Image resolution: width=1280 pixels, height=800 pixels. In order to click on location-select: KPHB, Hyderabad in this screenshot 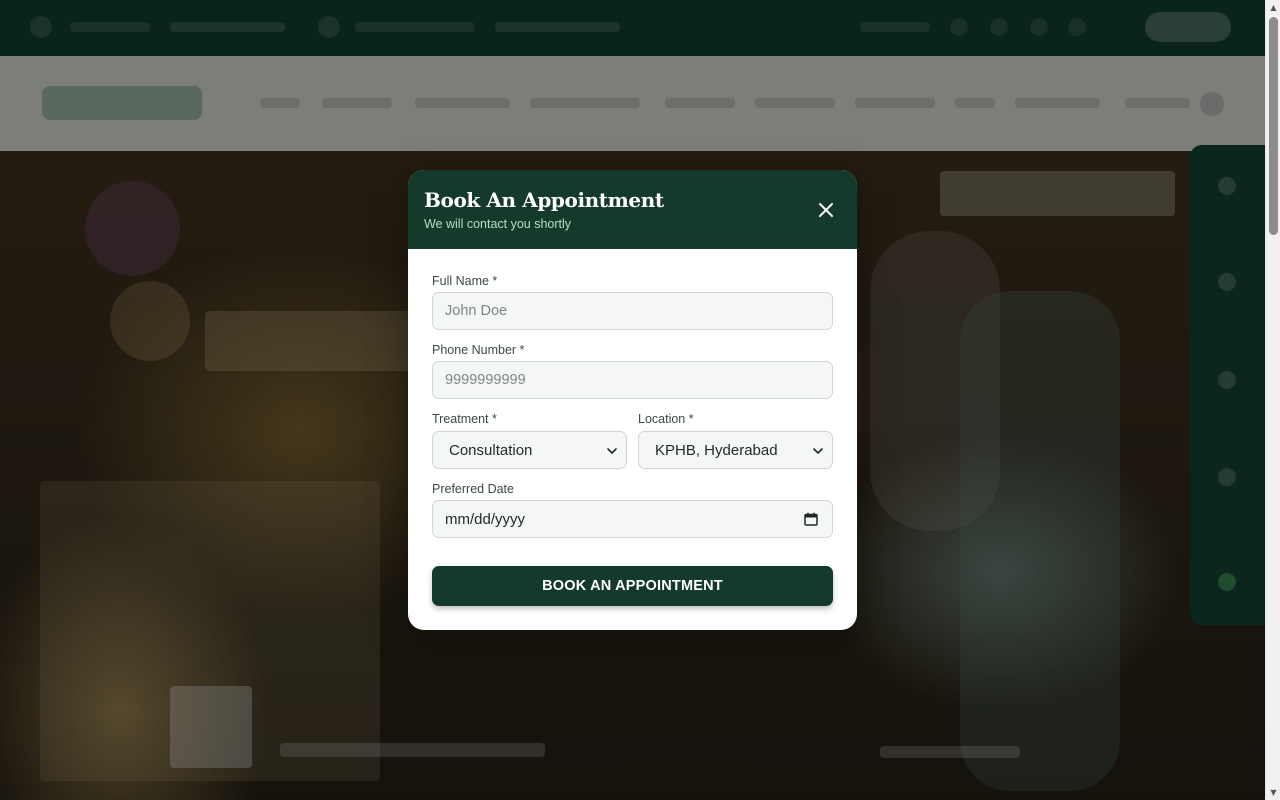, I will do `click(735, 450)`.